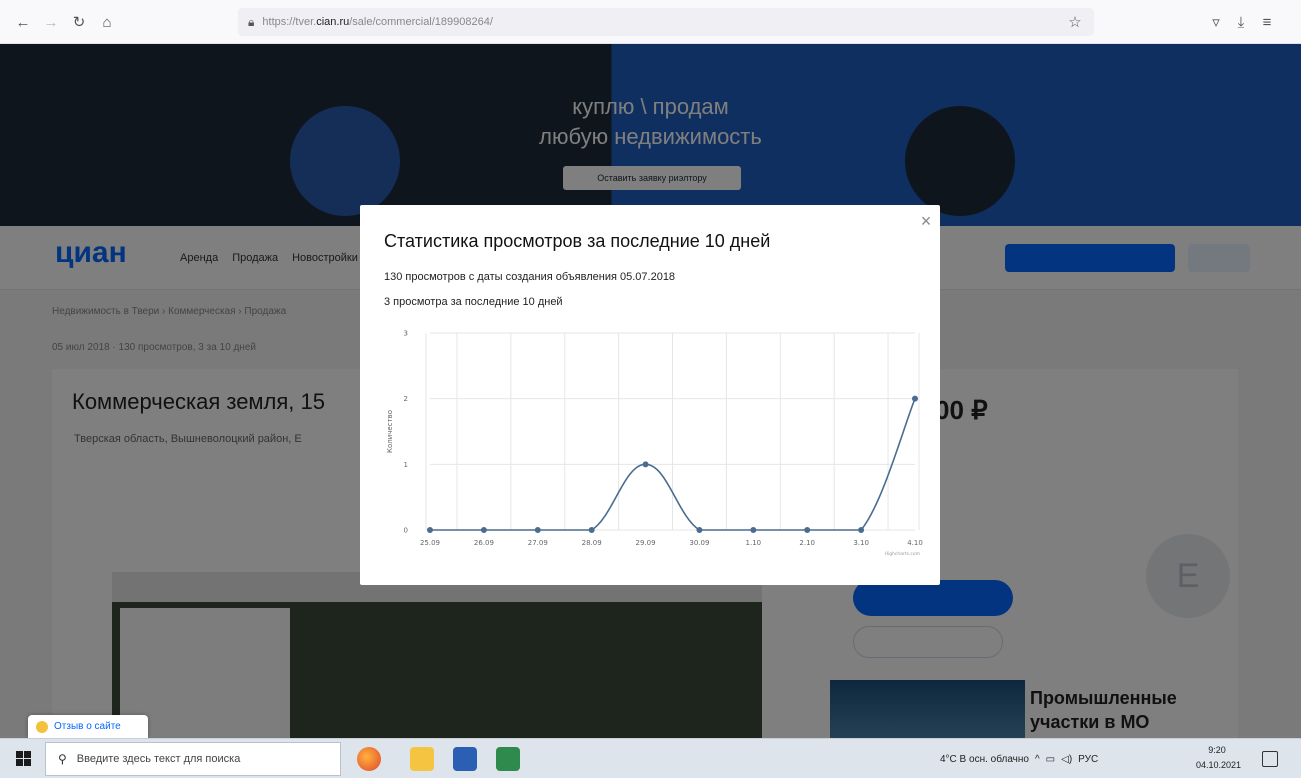 The height and width of the screenshot is (778, 1301). What do you see at coordinates (926, 221) in the screenshot?
I see `close-icon: ×` at bounding box center [926, 221].